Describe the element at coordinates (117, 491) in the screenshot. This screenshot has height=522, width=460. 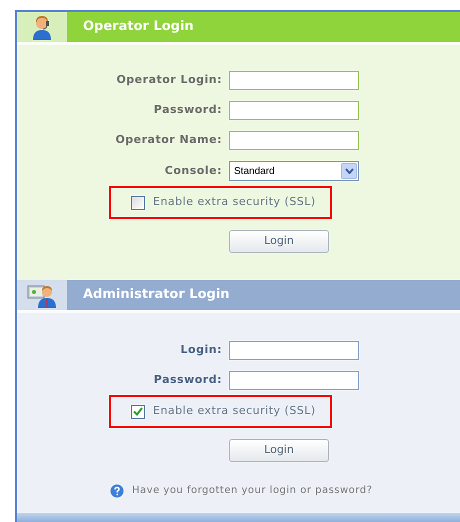
I see `help-icon` at that location.